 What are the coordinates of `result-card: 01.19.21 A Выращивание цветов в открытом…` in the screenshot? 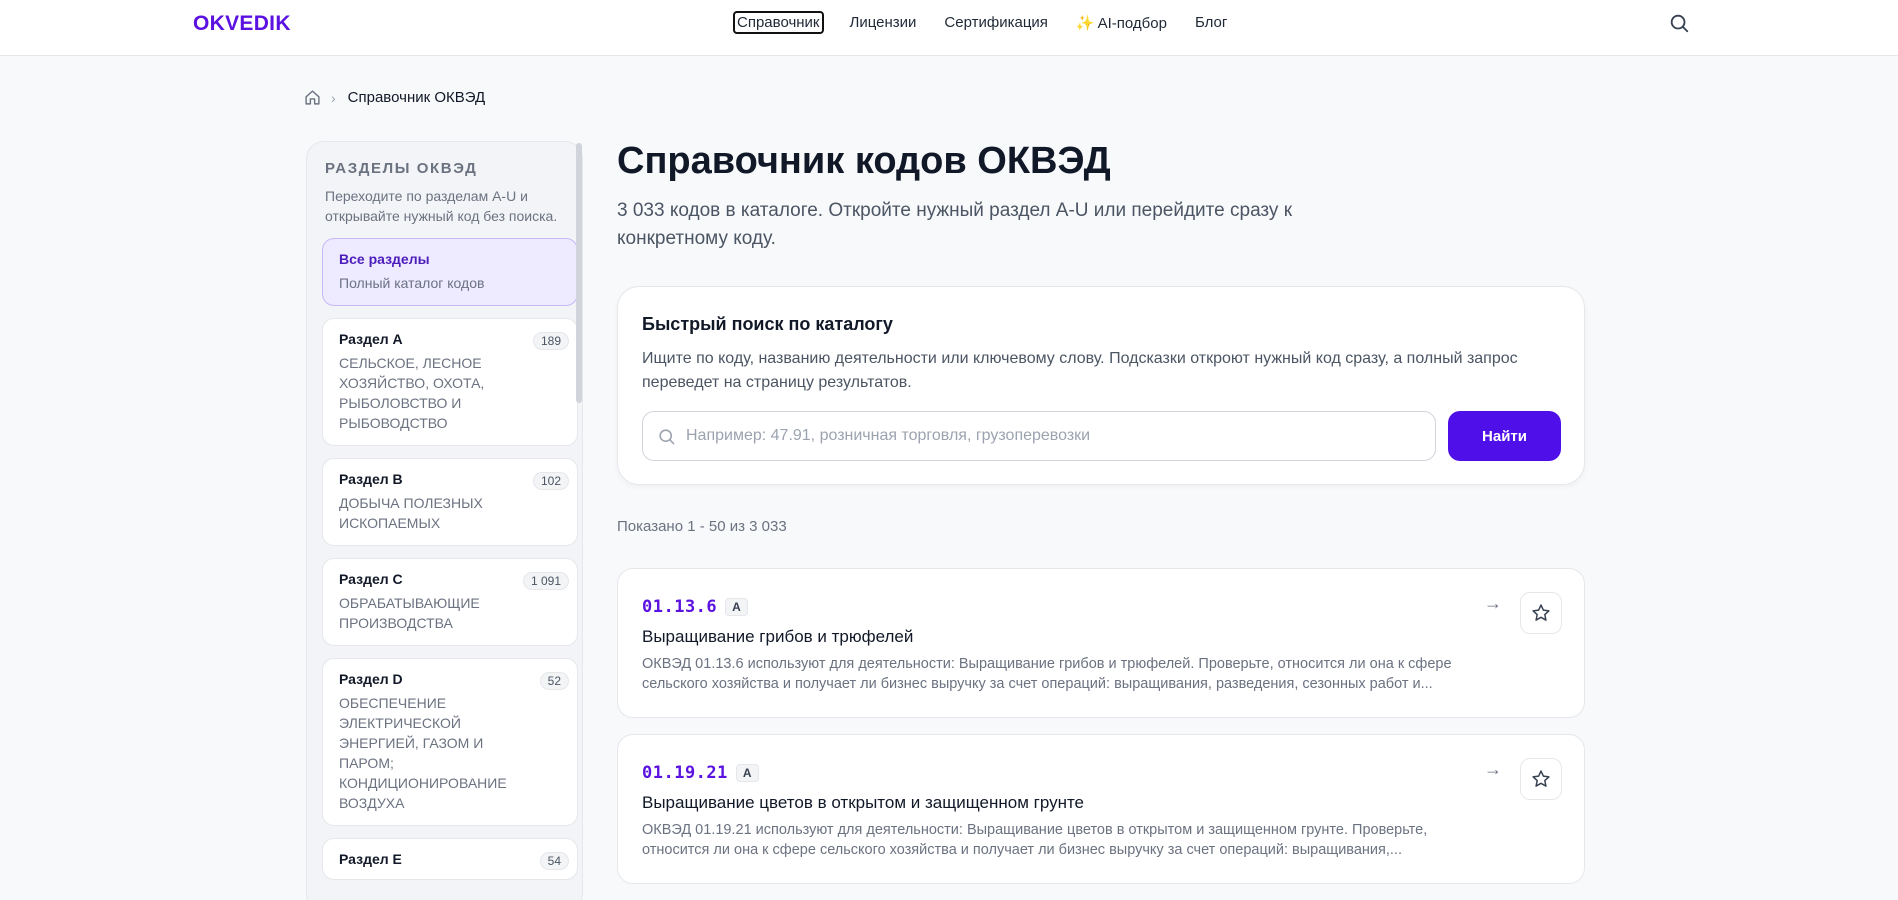 It's located at (1101, 809).